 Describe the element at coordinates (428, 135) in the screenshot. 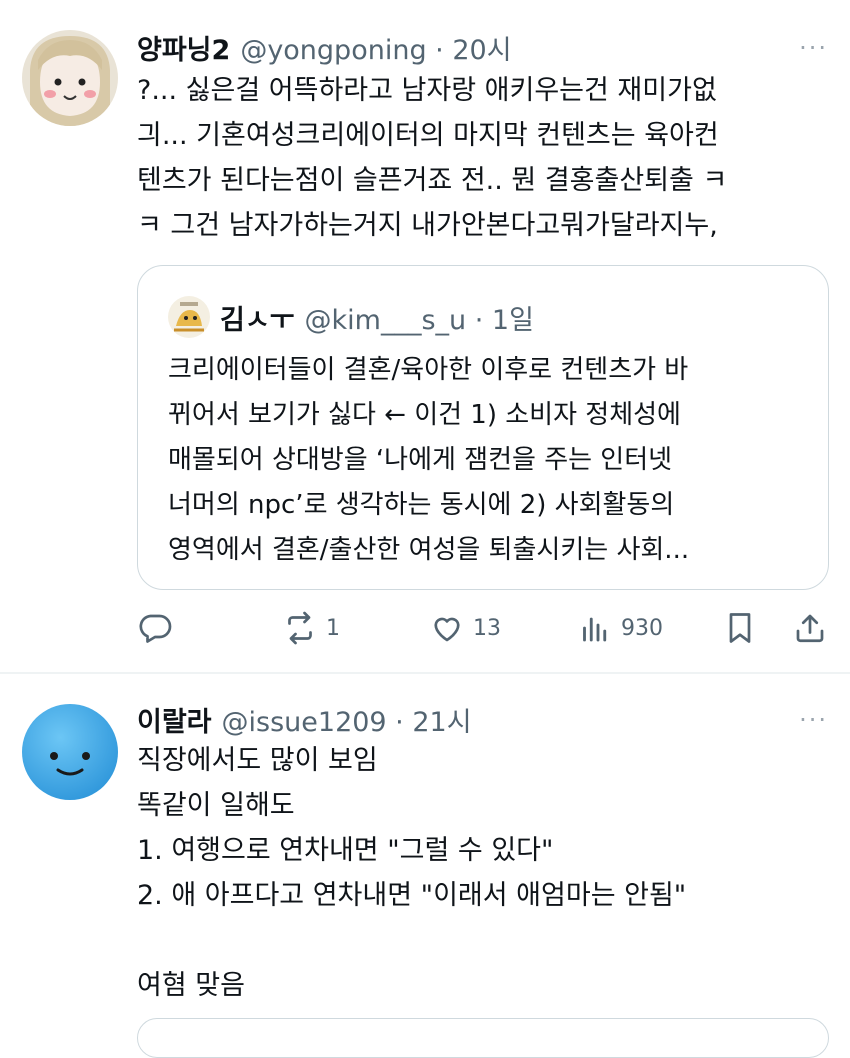

I see `text-line: 긔... 기혼여성크리에이터의 마지막 컨텐츠는 육아컨` at that location.